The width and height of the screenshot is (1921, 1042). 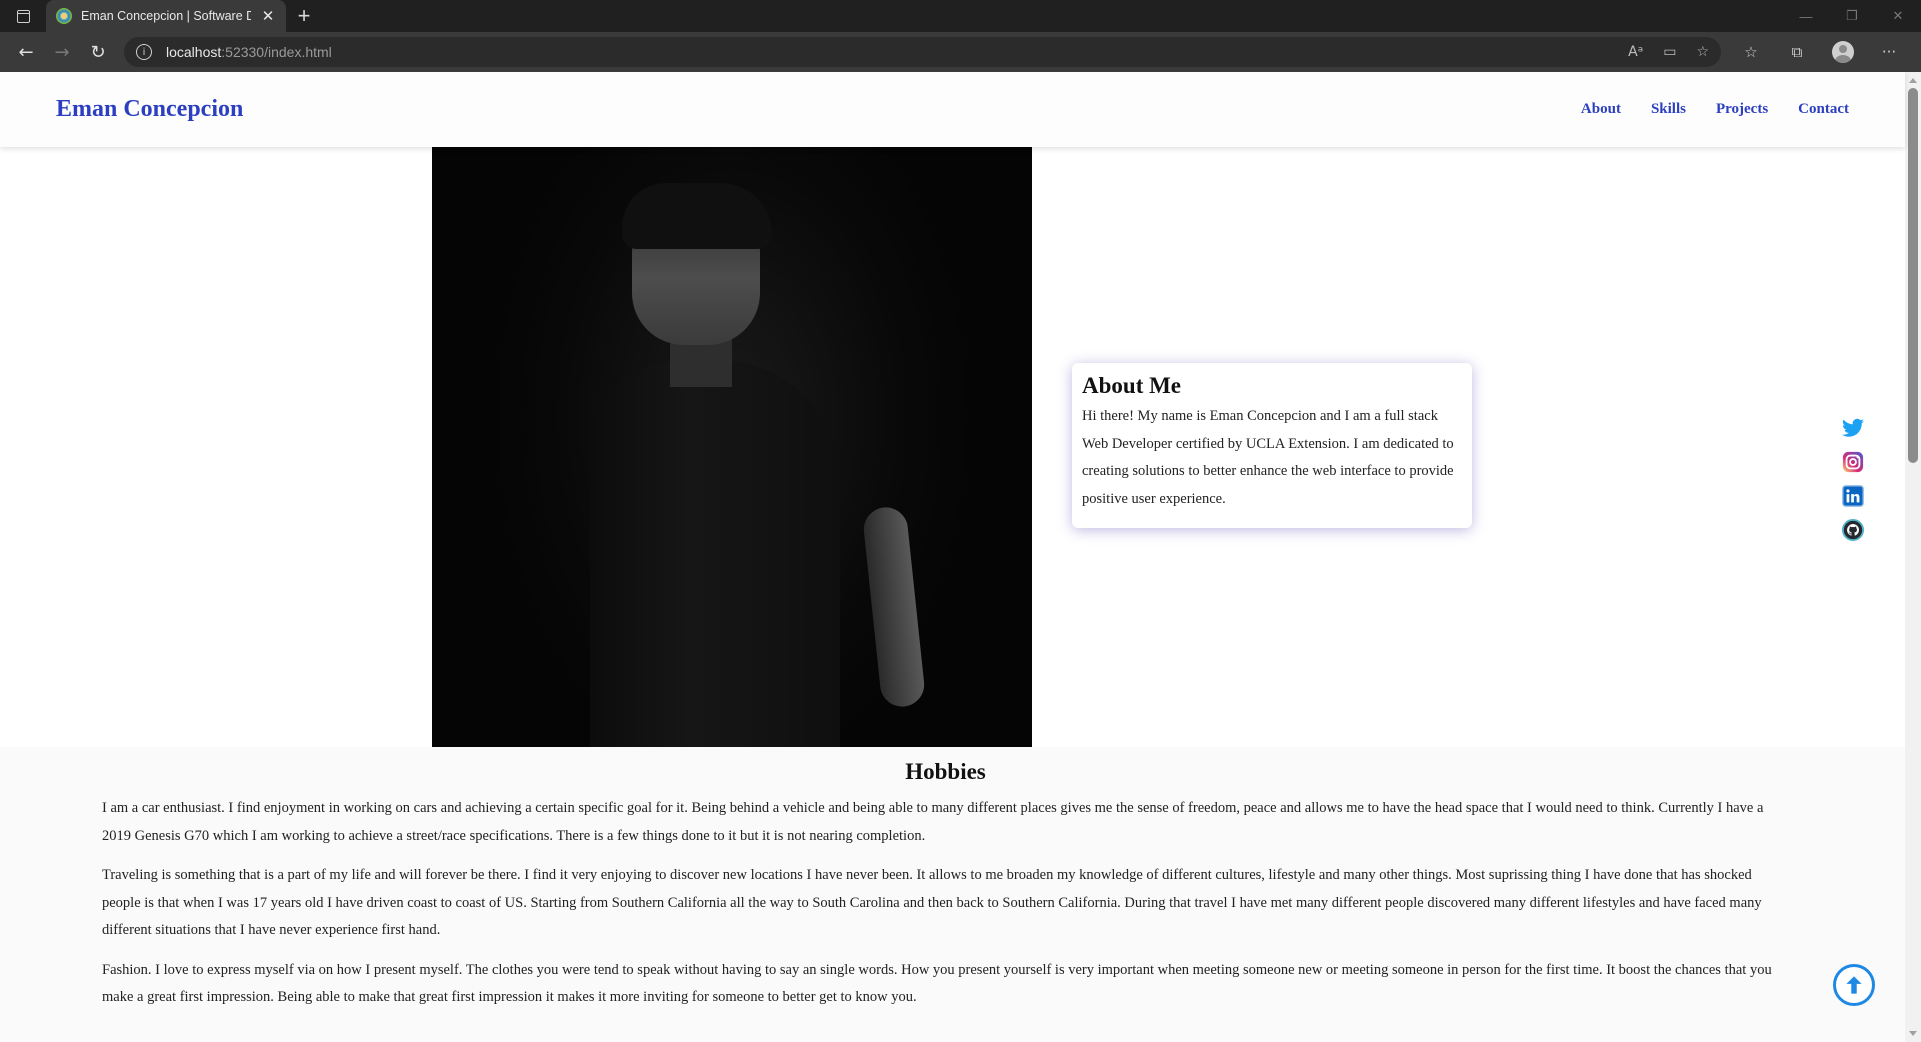 I want to click on profile-button, so click(x=1843, y=52).